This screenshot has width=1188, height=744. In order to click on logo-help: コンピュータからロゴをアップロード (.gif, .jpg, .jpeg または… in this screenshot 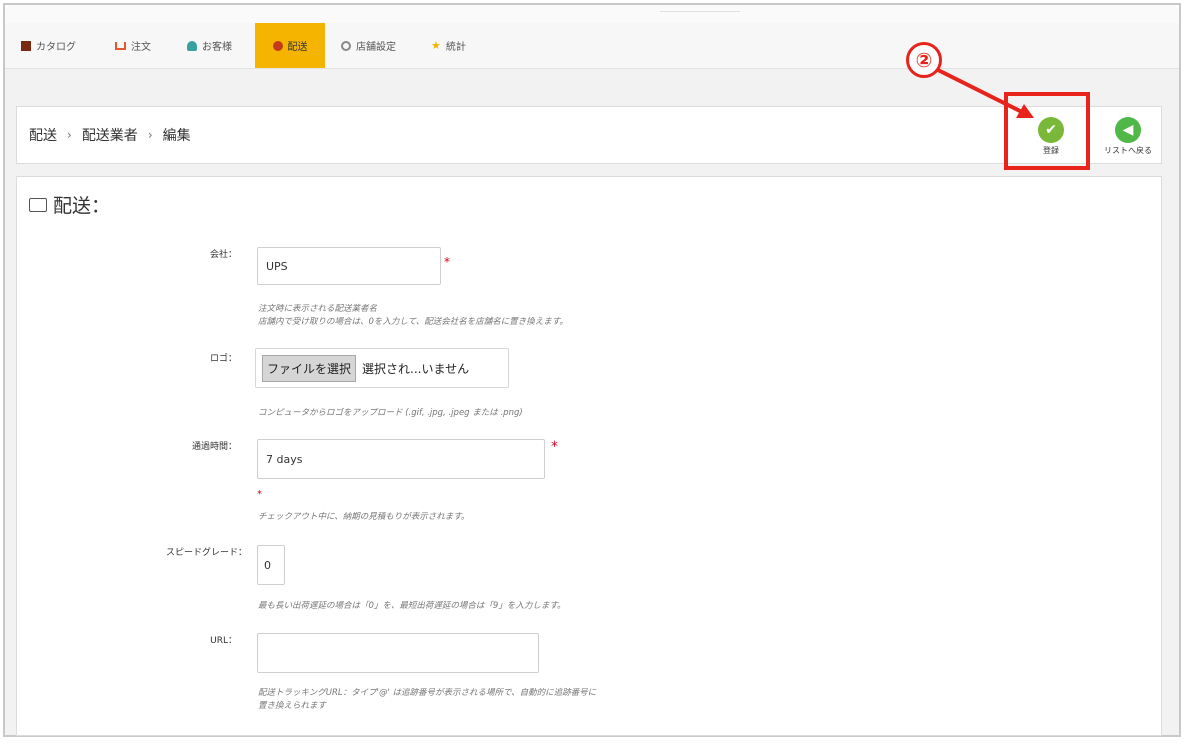, I will do `click(390, 413)`.